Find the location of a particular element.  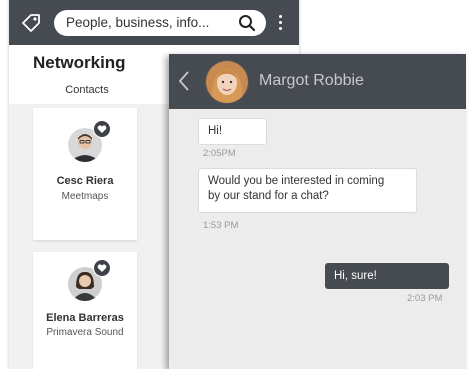

chat-avatar is located at coordinates (227, 82).